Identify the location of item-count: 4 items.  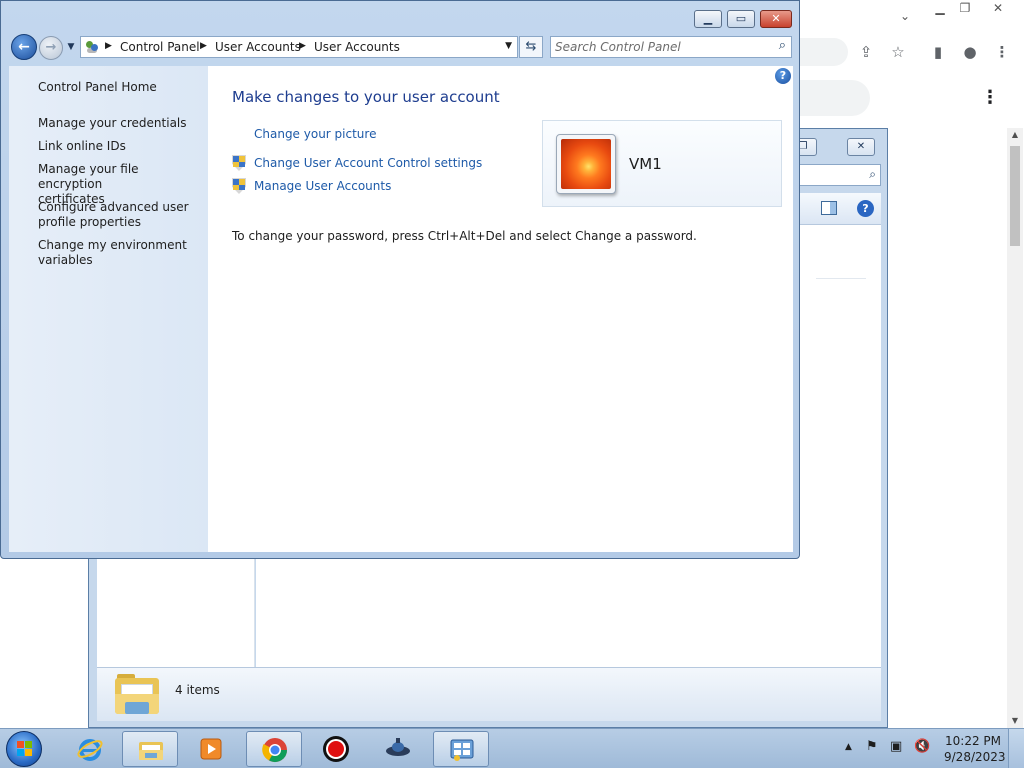
(197, 690).